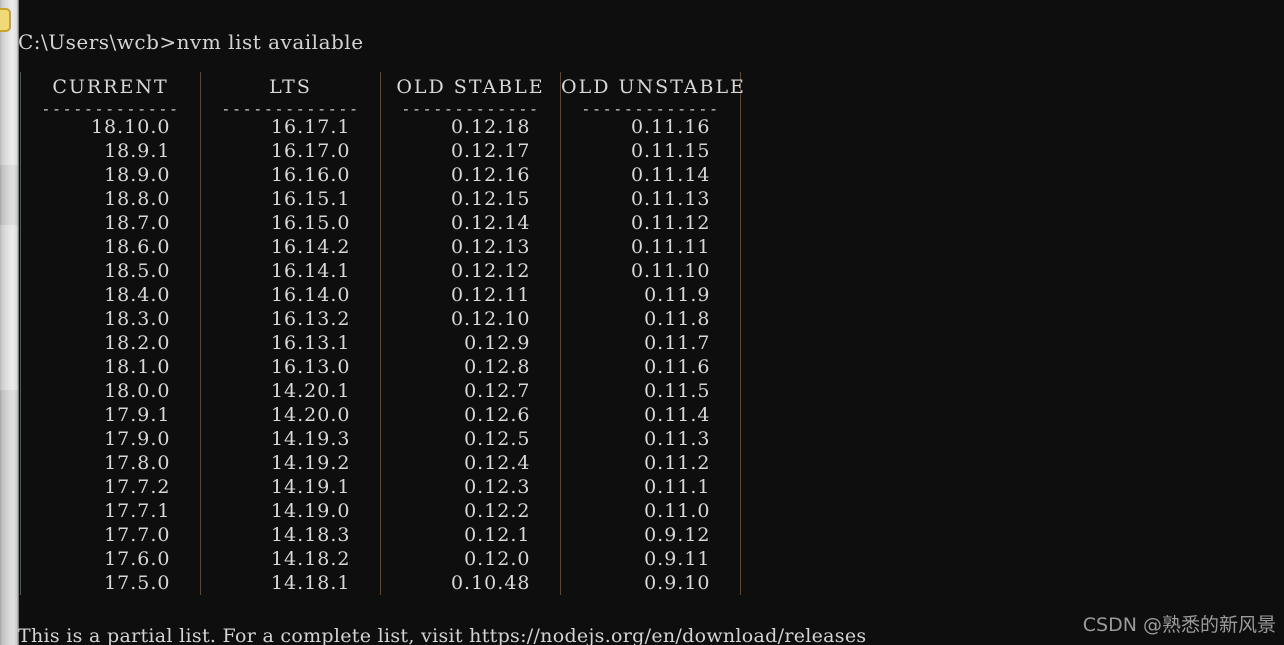 This screenshot has width=1284, height=645. I want to click on csdn-watermark: CSDN @熟悉的新风景, so click(1179, 625).